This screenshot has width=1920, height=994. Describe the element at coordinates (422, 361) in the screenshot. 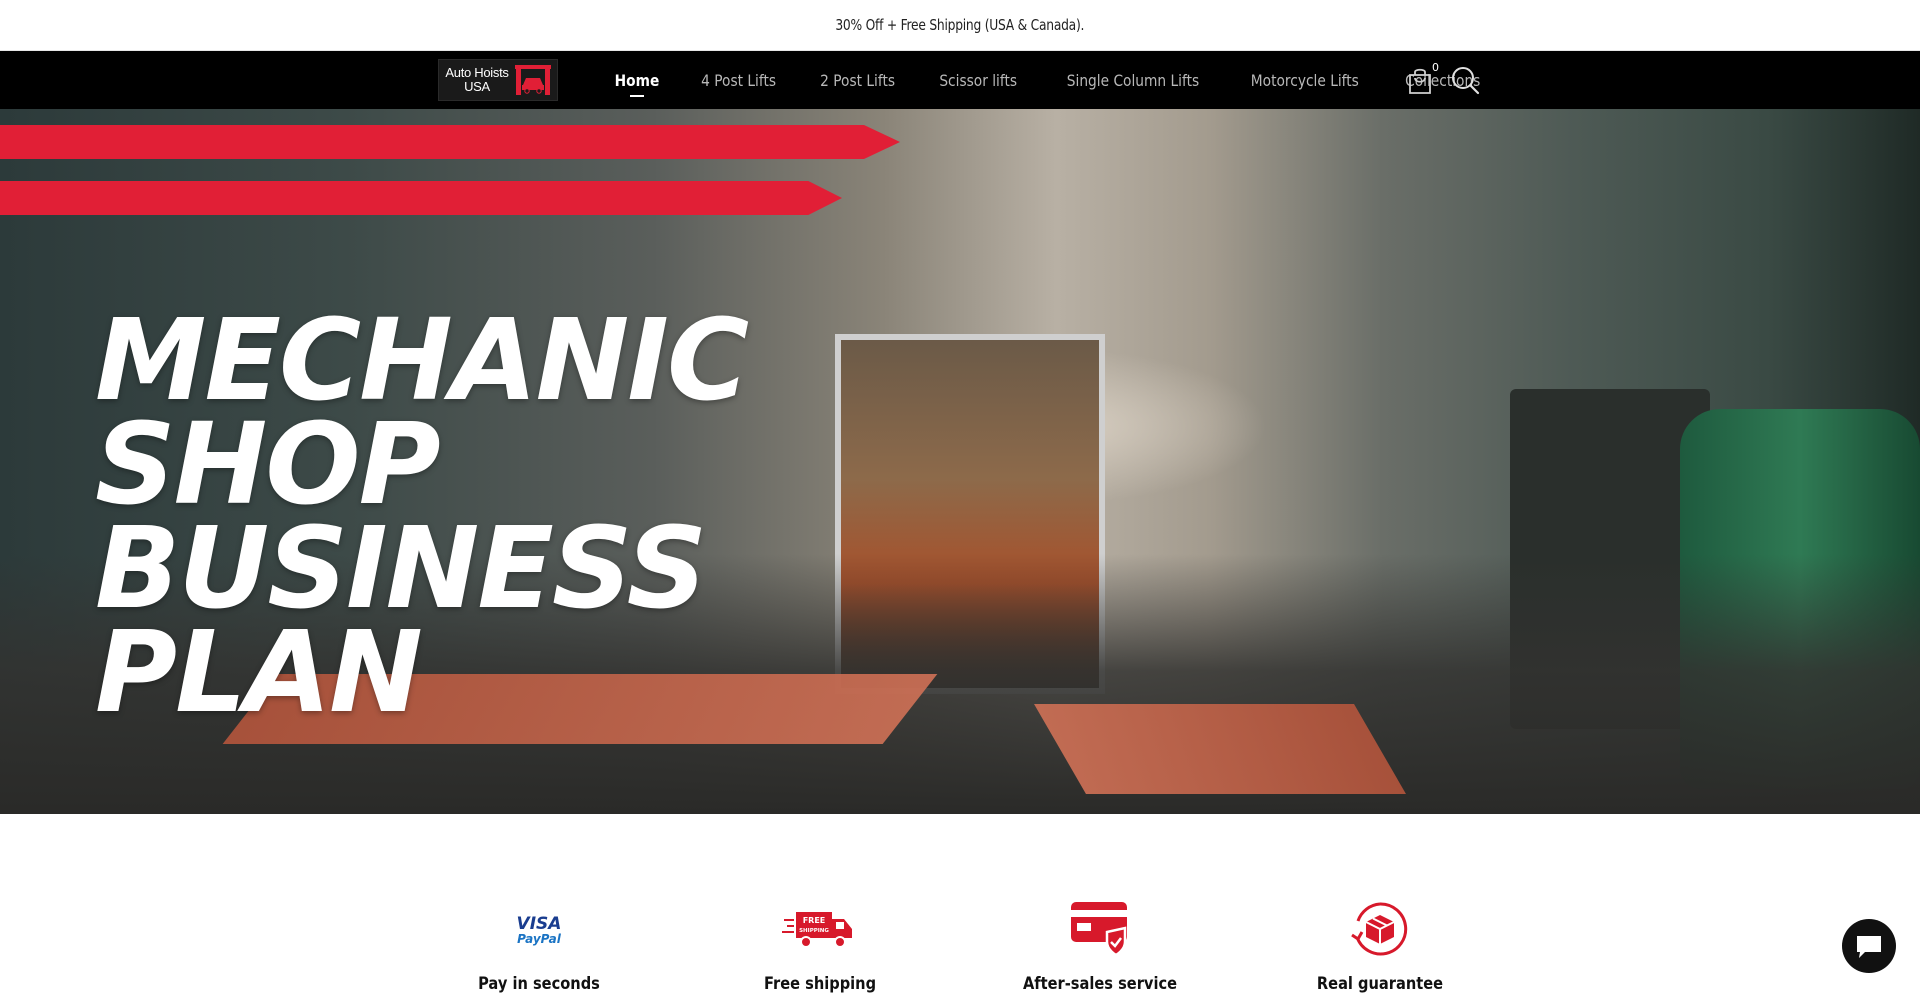

I see `hero-title-line: MECHANIC` at that location.